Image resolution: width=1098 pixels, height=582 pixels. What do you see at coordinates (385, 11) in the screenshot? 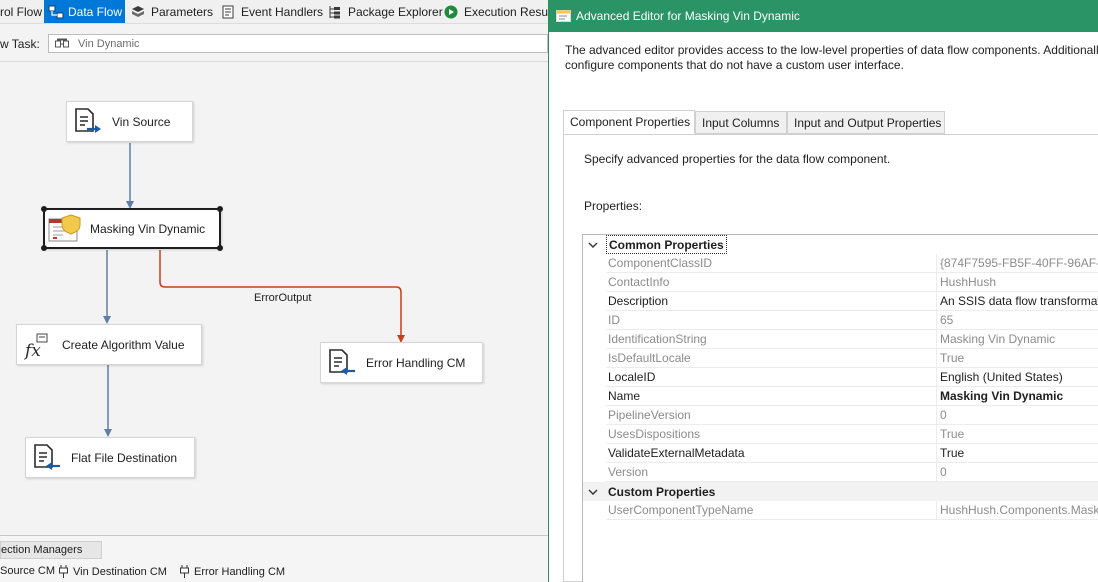
I see `tab-package-explorer: Package Explorer` at bounding box center [385, 11].